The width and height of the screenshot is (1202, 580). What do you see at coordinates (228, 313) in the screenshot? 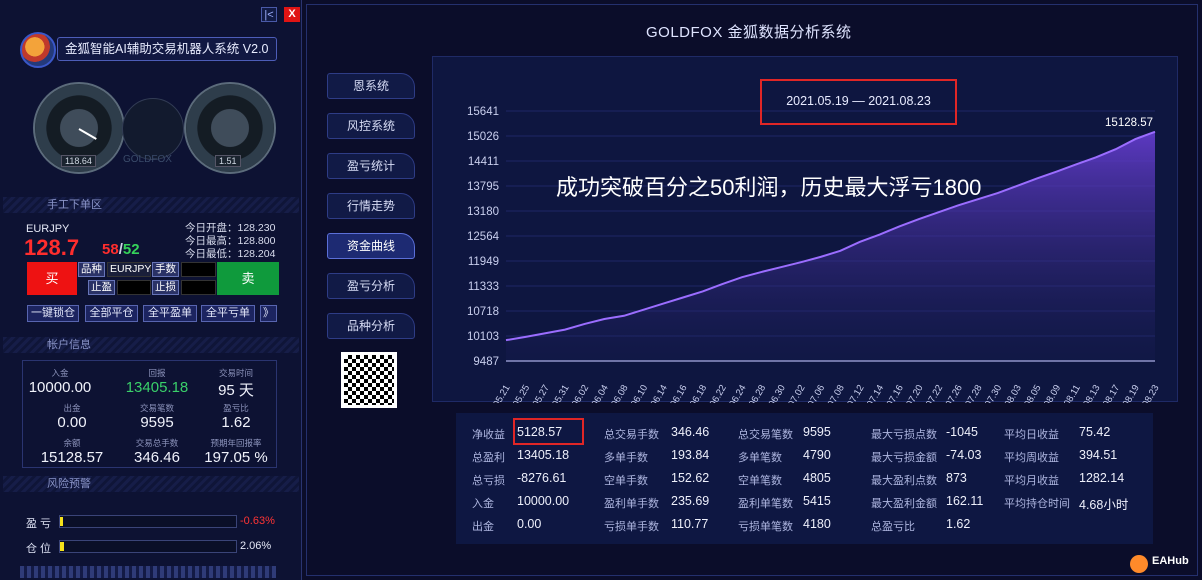
I see `close-loss-button: 全平亏单` at bounding box center [228, 313].